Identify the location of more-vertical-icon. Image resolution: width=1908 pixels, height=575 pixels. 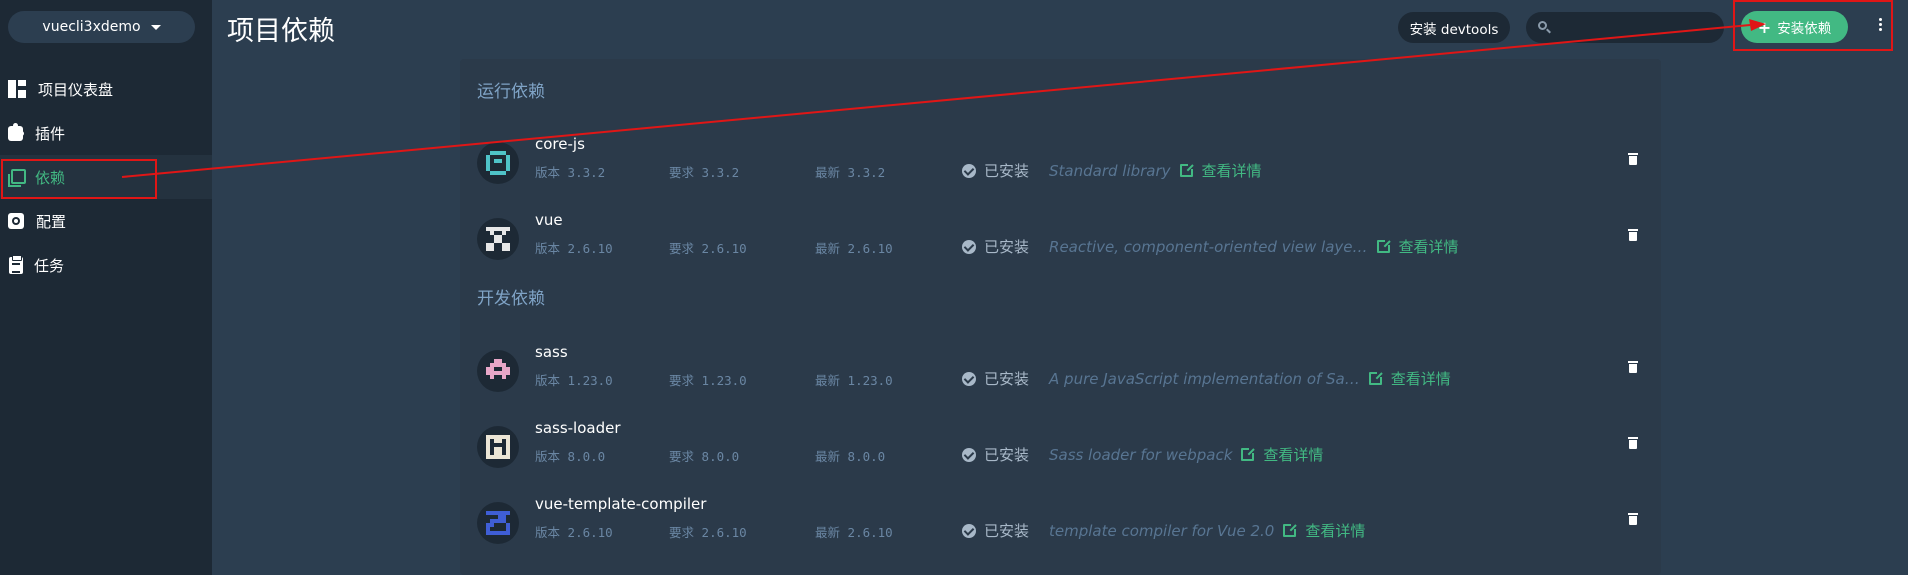
(1880, 27).